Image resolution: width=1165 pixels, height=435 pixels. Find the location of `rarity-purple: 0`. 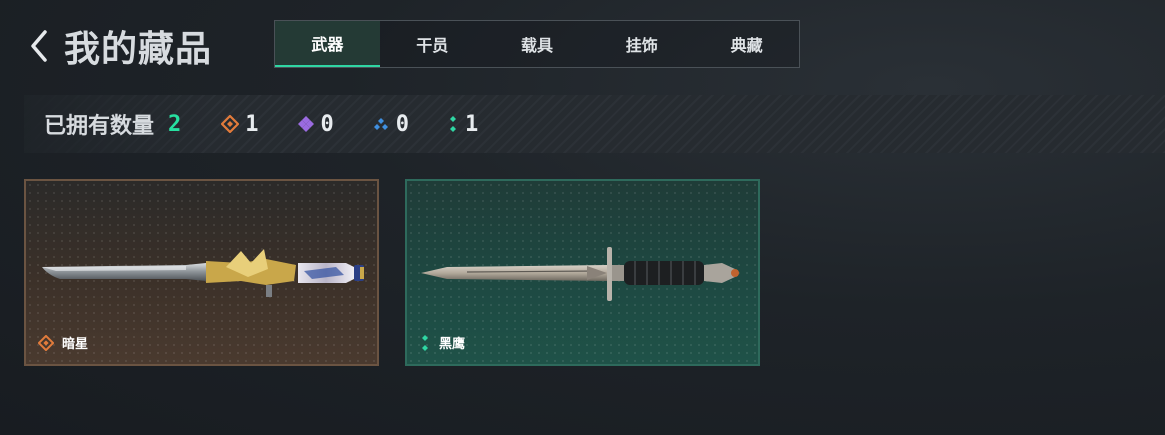

rarity-purple: 0 is located at coordinates (315, 124).